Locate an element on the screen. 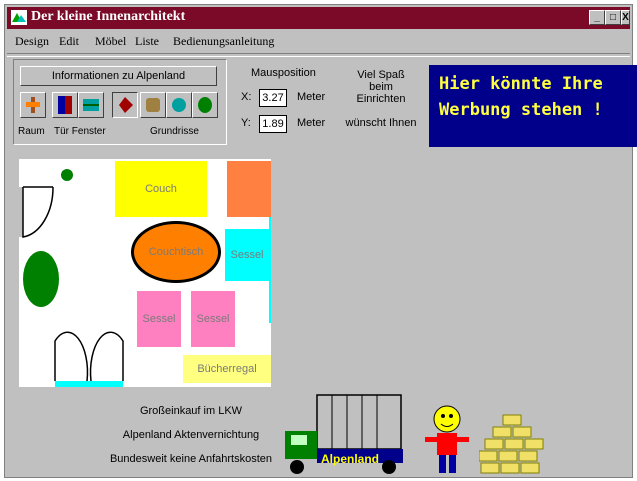 The image size is (637, 481). x-coordinate-field: 3.27 is located at coordinates (273, 98).